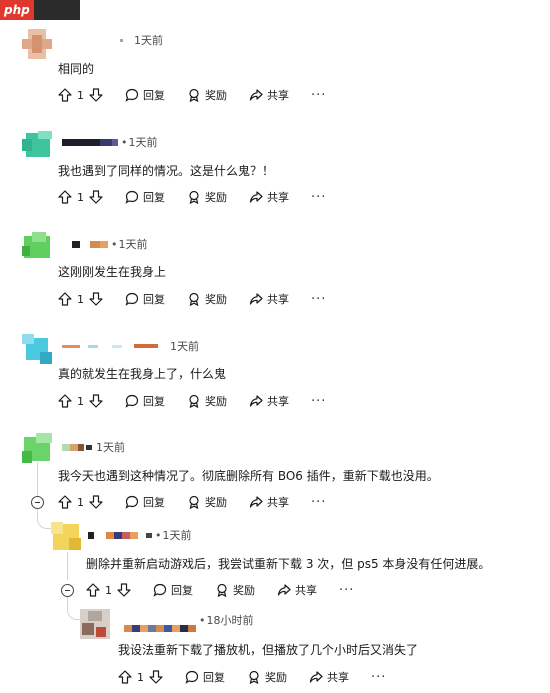 The height and width of the screenshot is (693, 550). I want to click on timestamp: 18小时前, so click(230, 620).